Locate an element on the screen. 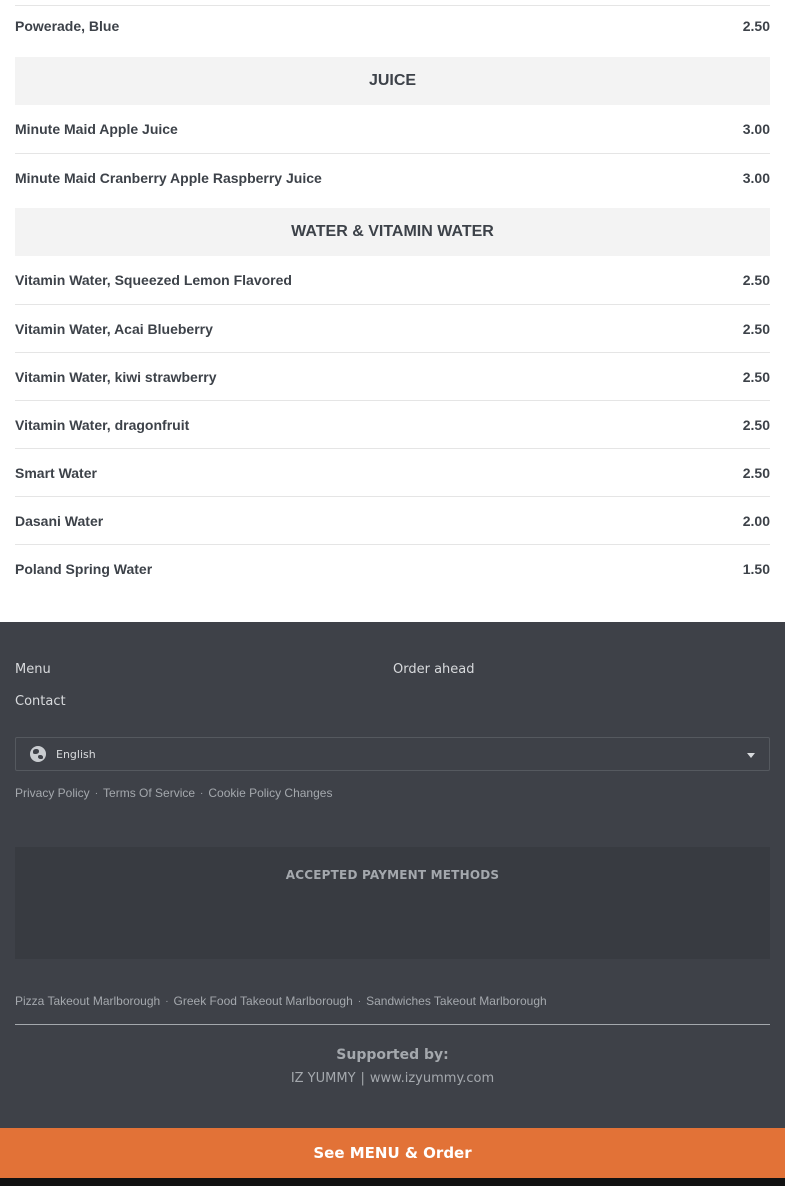 The image size is (785, 1186). cta-label: See MENU & Order is located at coordinates (392, 1153).